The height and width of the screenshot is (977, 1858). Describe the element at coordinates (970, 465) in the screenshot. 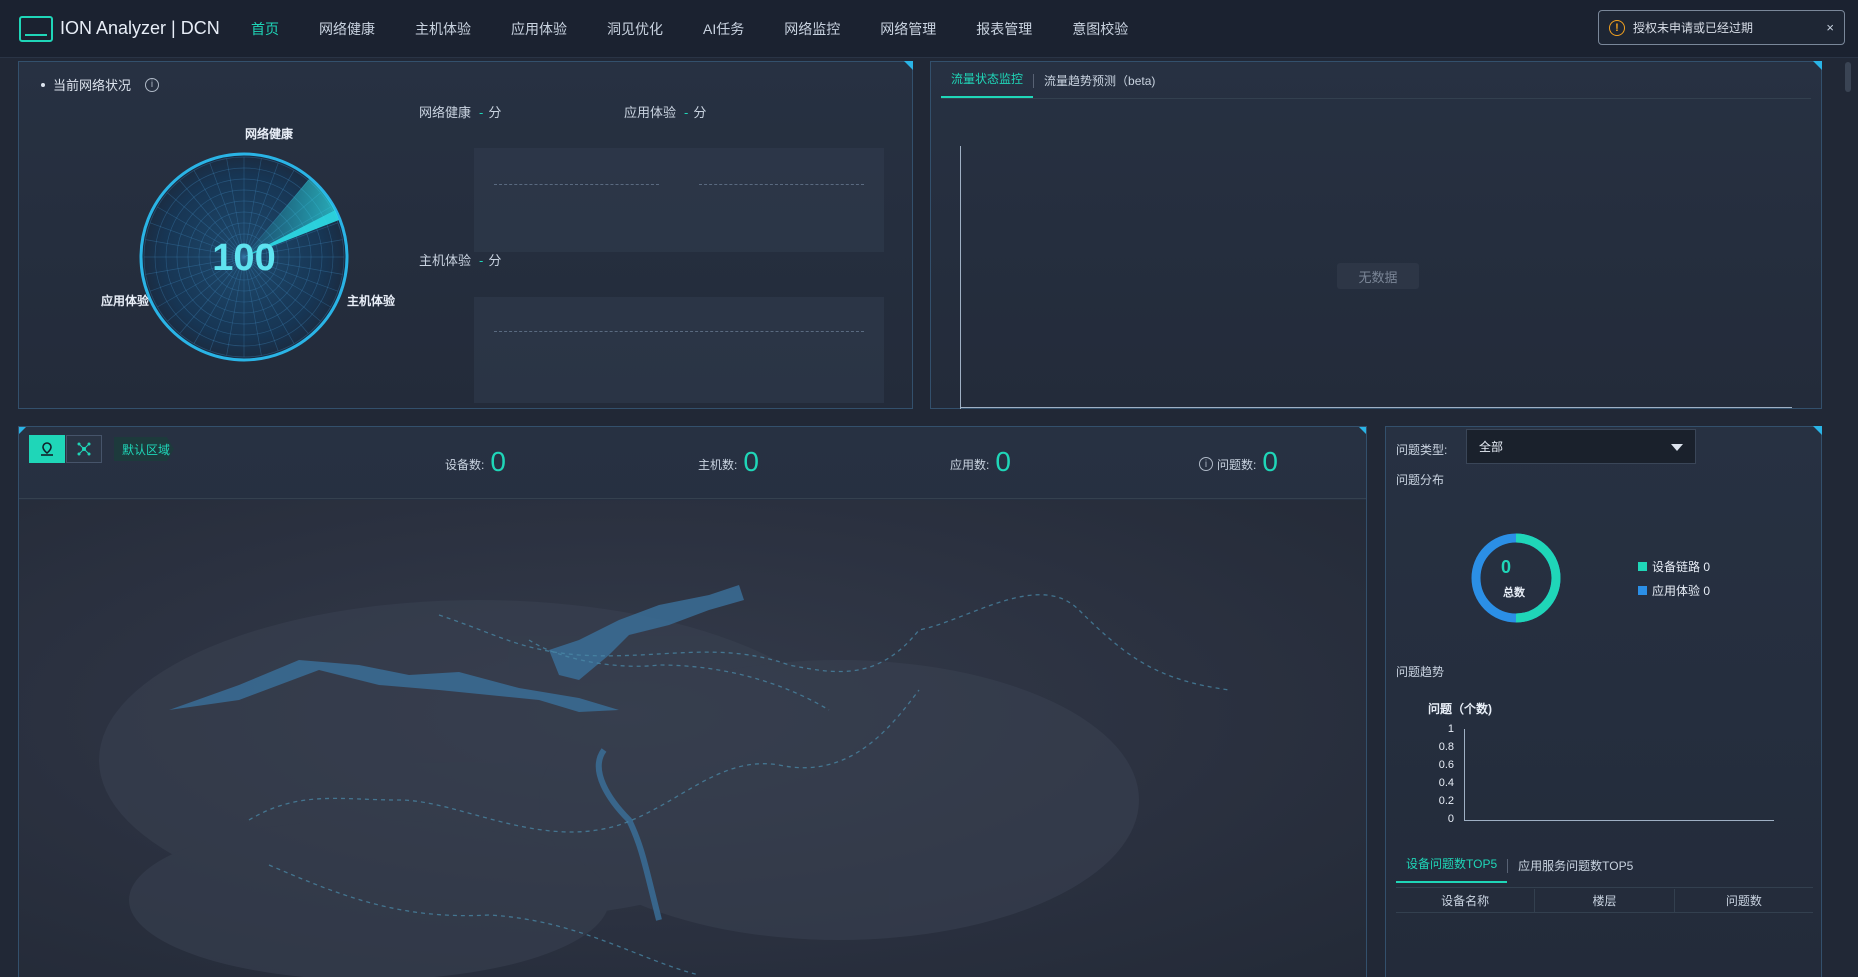

I see `stat-apps-label: 应用数:` at that location.